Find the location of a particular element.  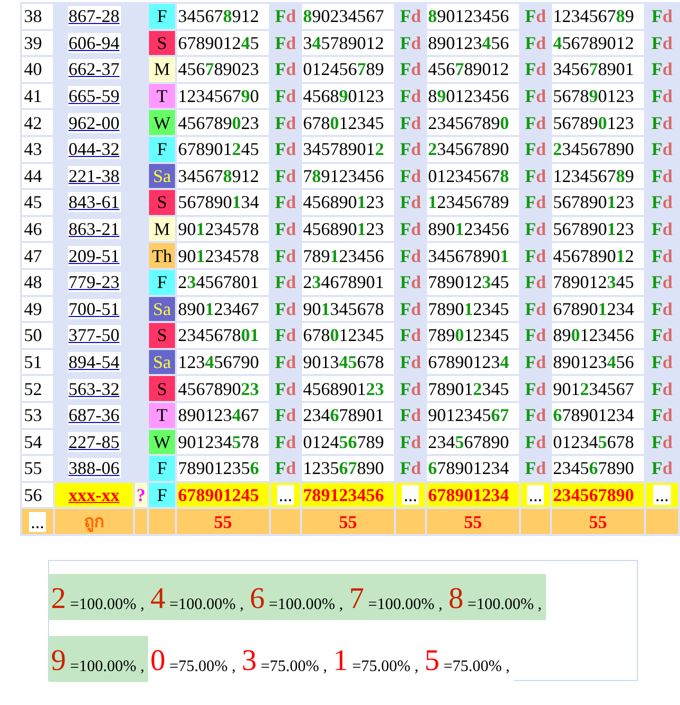

number-cell: 123456790 is located at coordinates (223, 362).